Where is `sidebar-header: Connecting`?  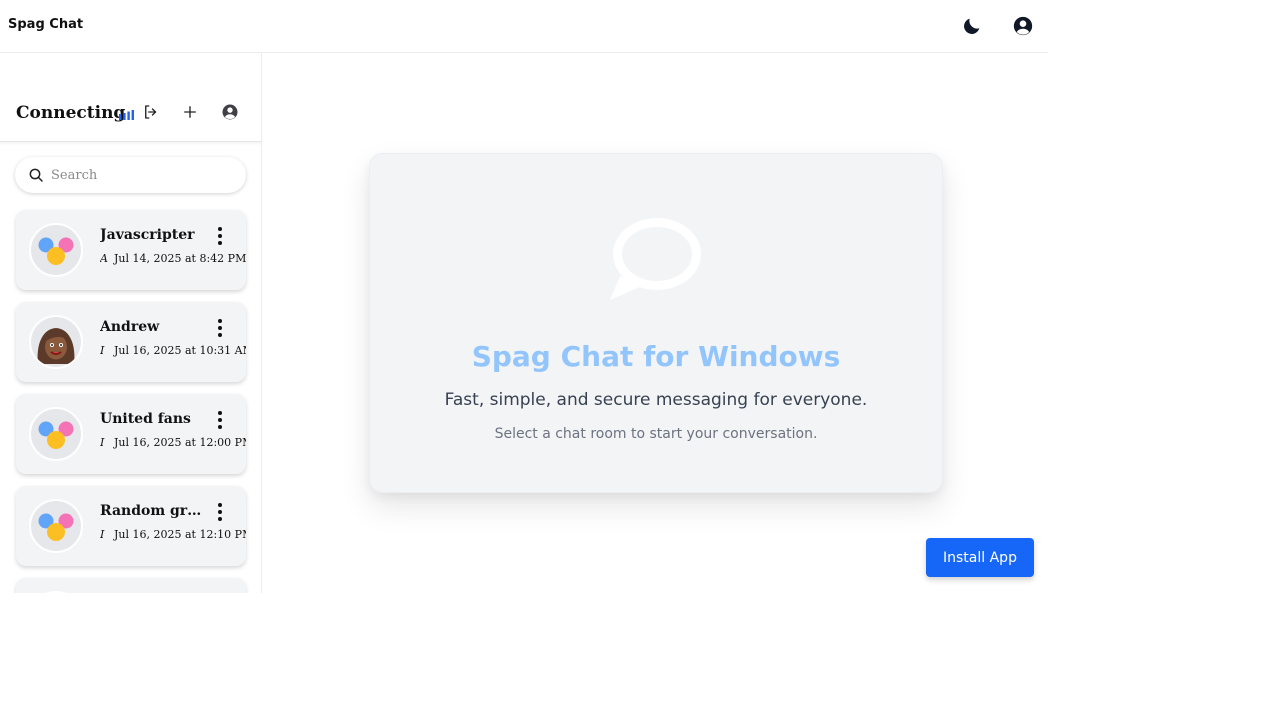
sidebar-header: Connecting is located at coordinates (130, 97).